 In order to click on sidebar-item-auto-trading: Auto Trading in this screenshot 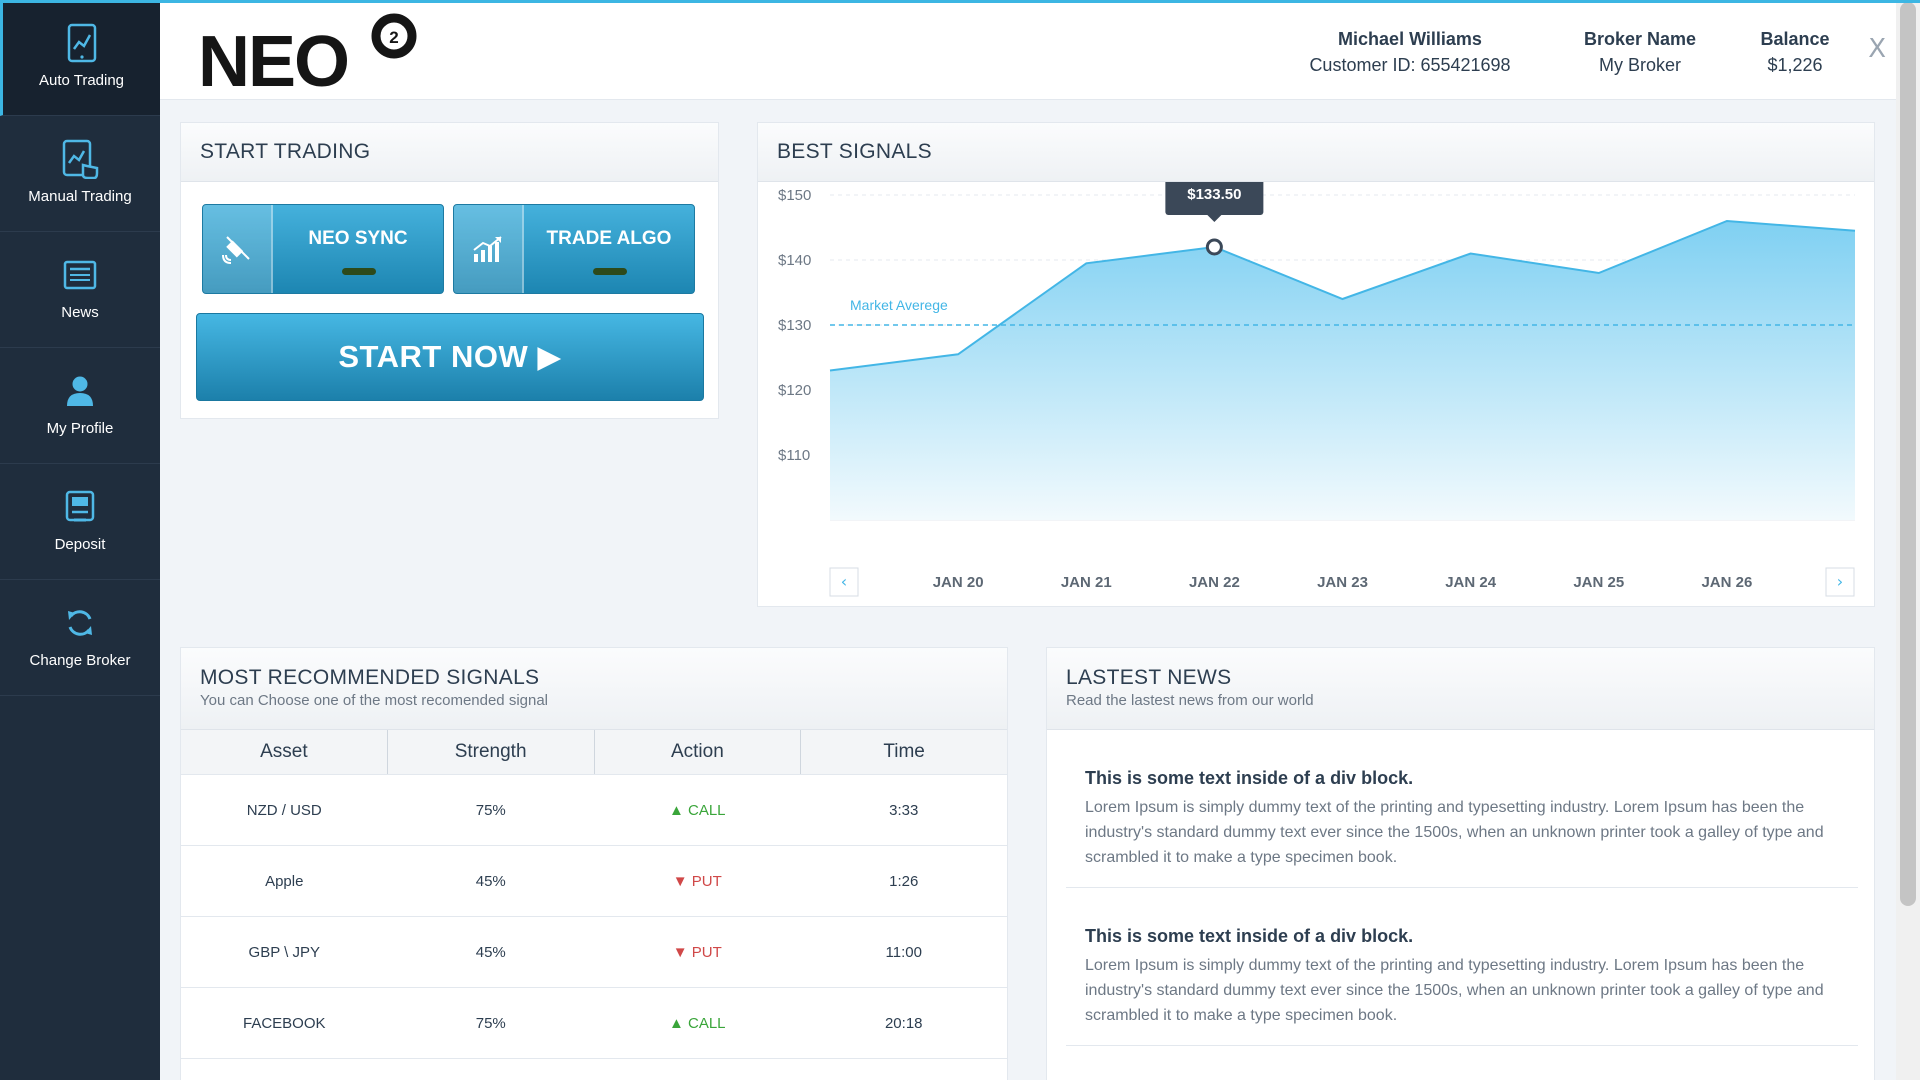, I will do `click(80, 58)`.